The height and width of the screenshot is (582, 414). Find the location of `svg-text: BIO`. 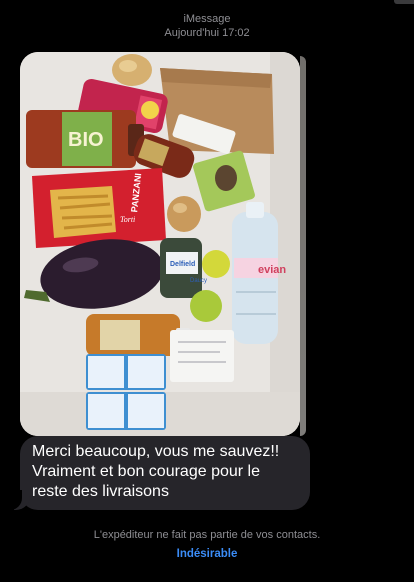

svg-text: BIO is located at coordinates (86, 140).